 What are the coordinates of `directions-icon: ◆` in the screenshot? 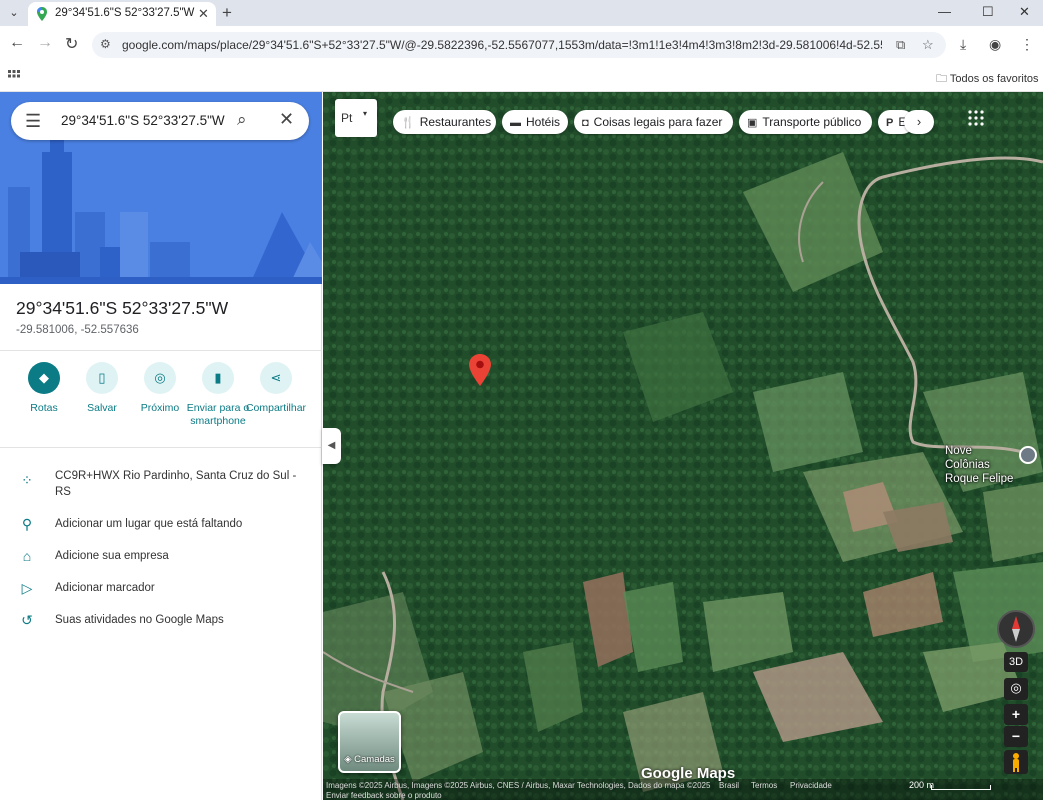 It's located at (44, 378).